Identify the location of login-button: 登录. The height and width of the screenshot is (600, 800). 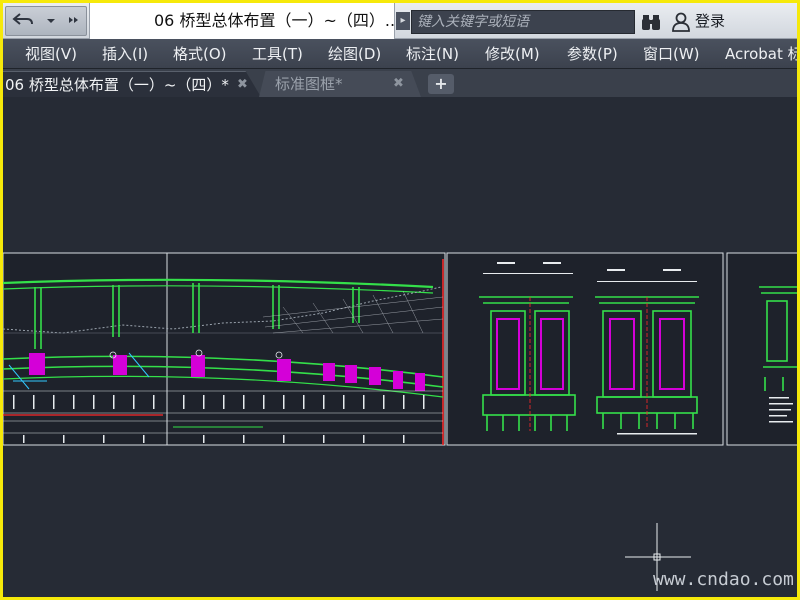
(710, 21).